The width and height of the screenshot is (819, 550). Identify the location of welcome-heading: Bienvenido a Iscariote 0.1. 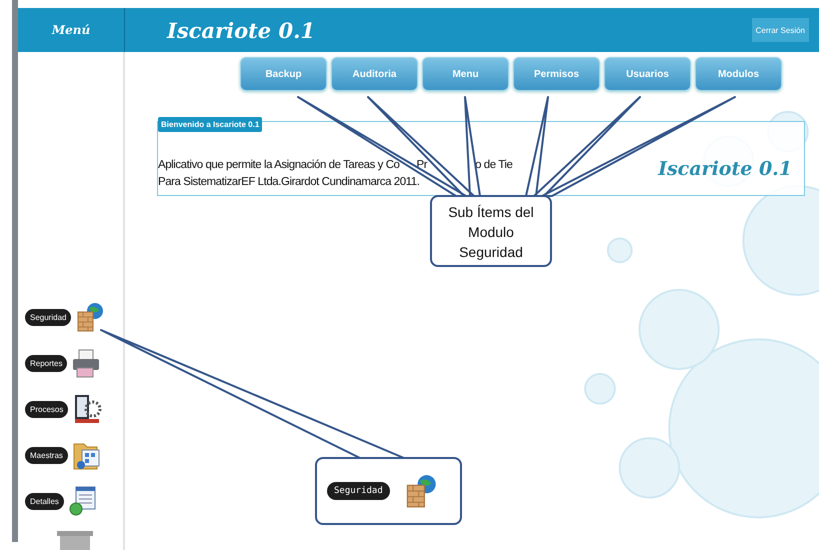
(210, 124).